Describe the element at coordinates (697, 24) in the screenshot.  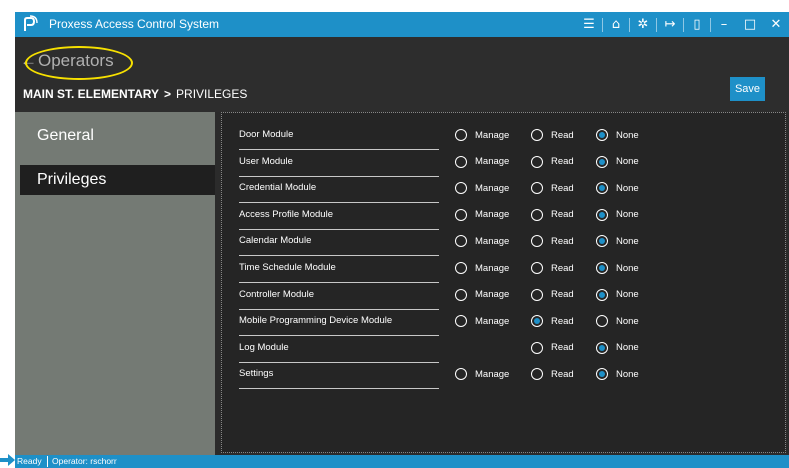
I see `card-icon: ▯` at that location.